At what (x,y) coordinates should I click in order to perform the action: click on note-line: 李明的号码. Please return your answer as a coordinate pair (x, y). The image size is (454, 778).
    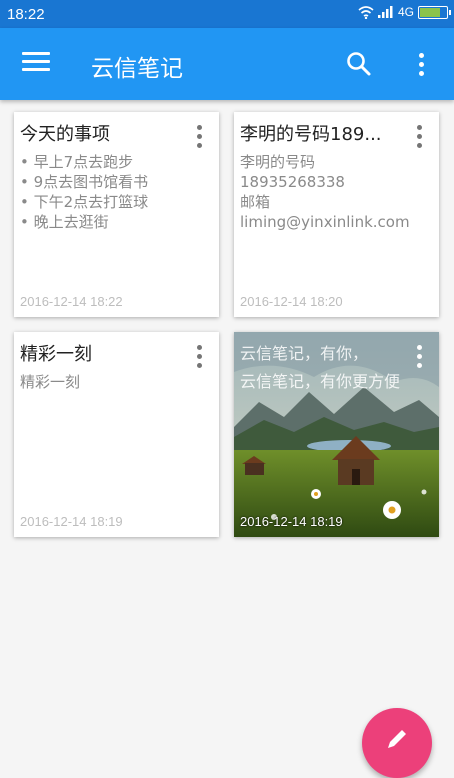
    Looking at the image, I should click on (278, 162).